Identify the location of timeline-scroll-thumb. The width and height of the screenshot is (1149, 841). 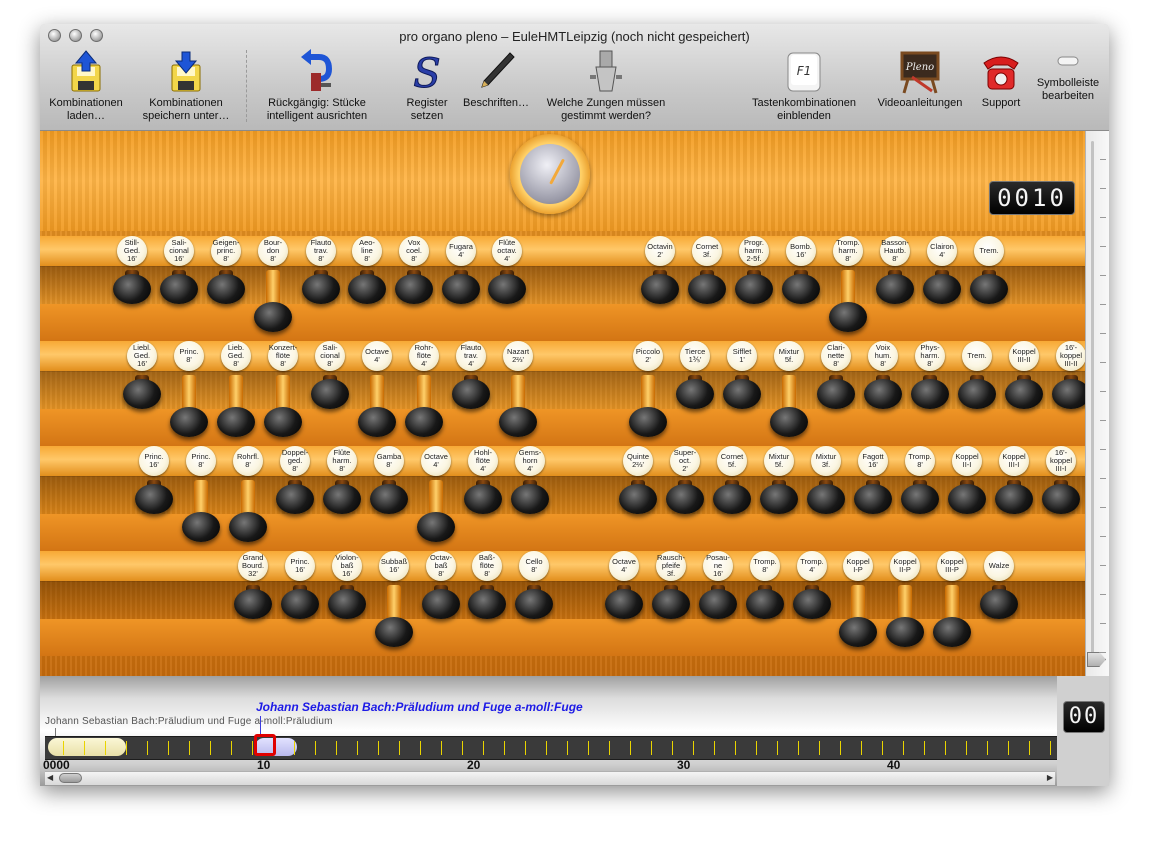
(70, 778).